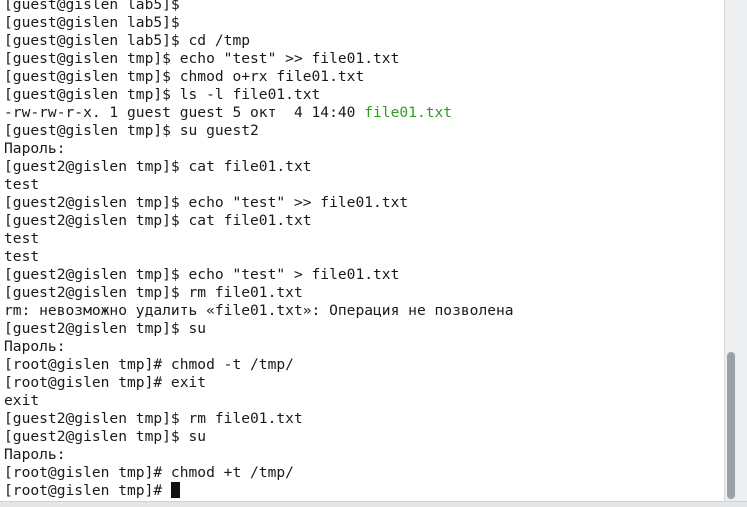  Describe the element at coordinates (735, 250) in the screenshot. I see `vertical-scrollbar` at that location.